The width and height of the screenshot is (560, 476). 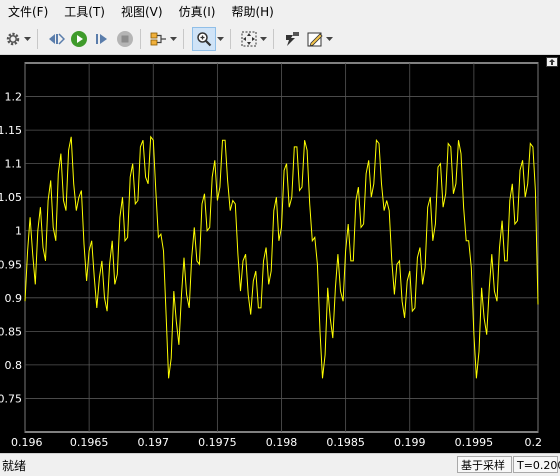 I want to click on time-field: T=0.200, so click(x=536, y=464).